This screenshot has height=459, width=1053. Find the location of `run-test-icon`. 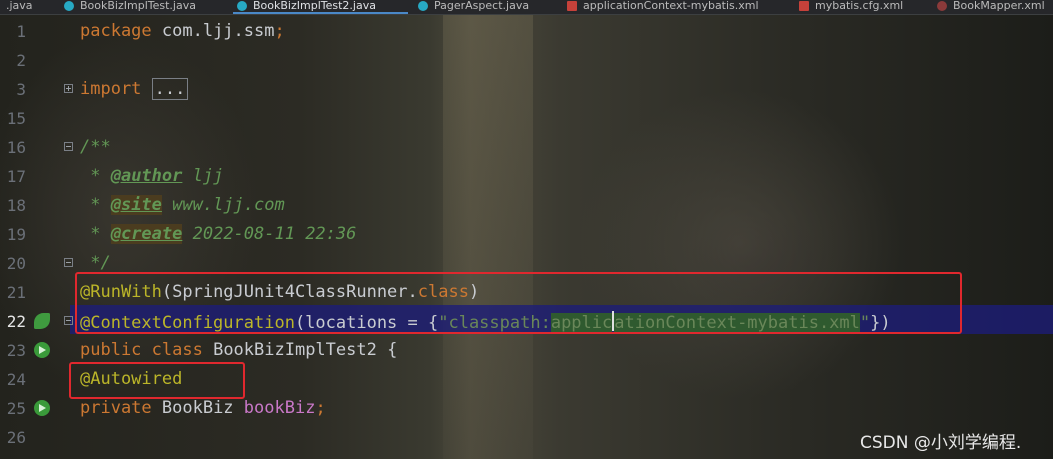

run-test-icon is located at coordinates (42, 350).